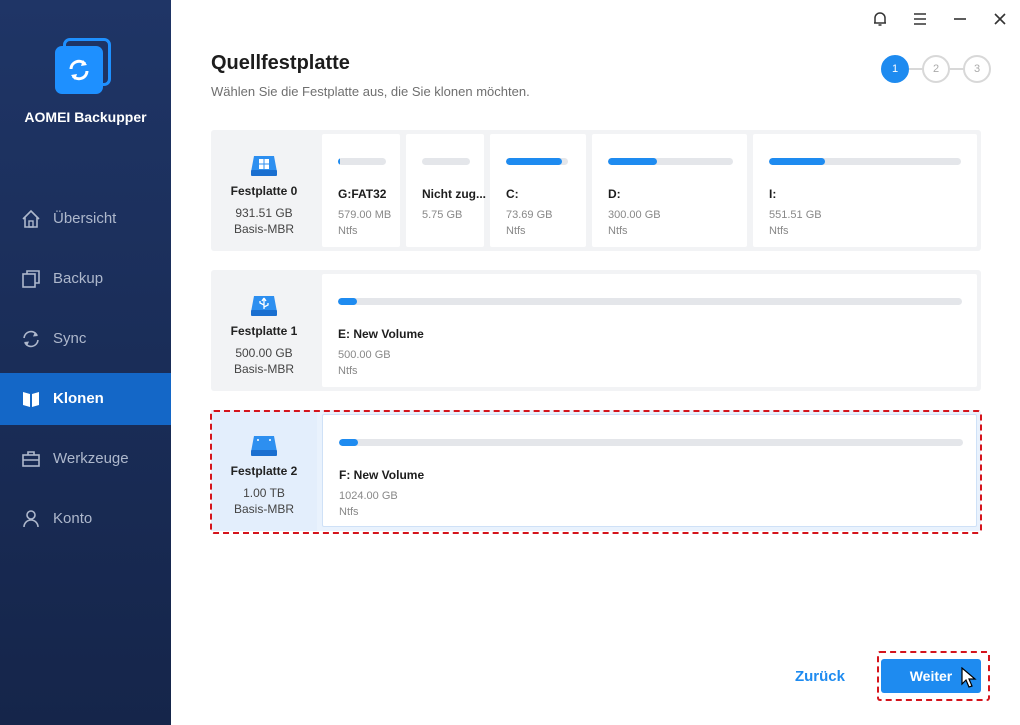  What do you see at coordinates (31, 279) in the screenshot?
I see `backup-icon` at bounding box center [31, 279].